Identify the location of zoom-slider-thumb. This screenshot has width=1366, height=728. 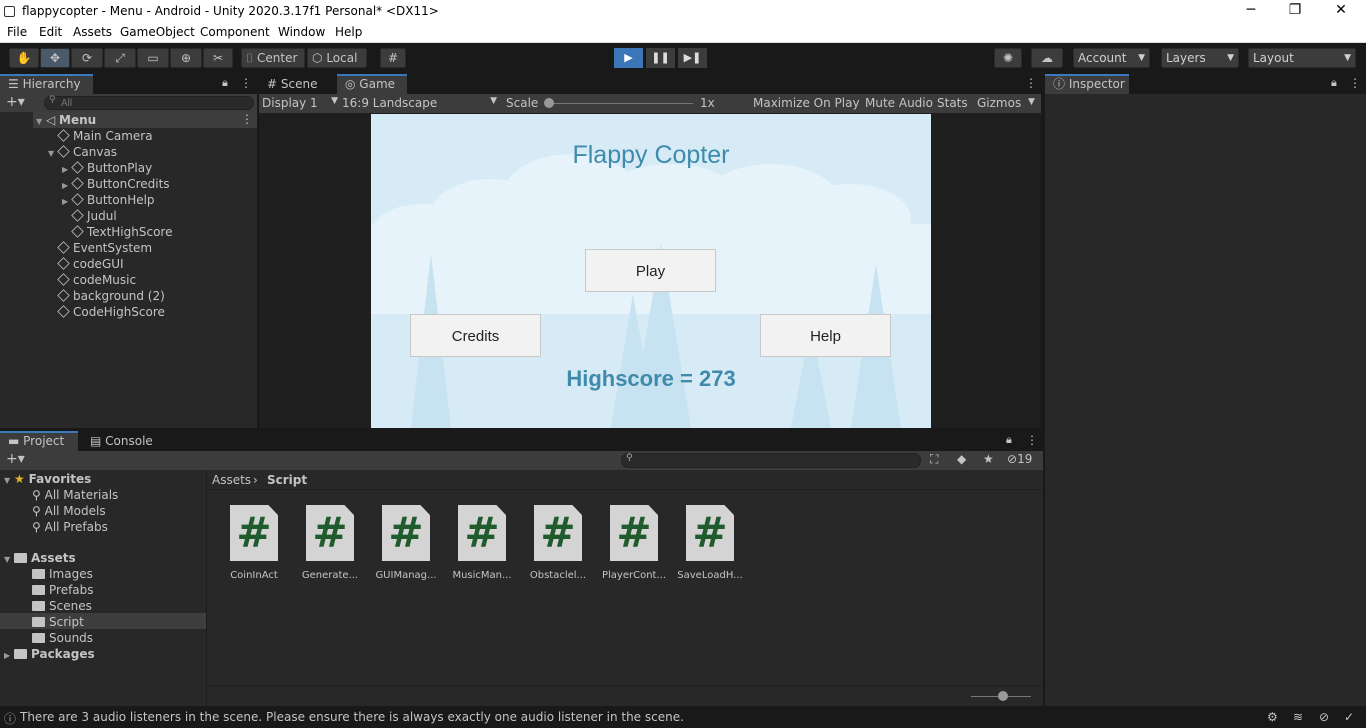
(1003, 696).